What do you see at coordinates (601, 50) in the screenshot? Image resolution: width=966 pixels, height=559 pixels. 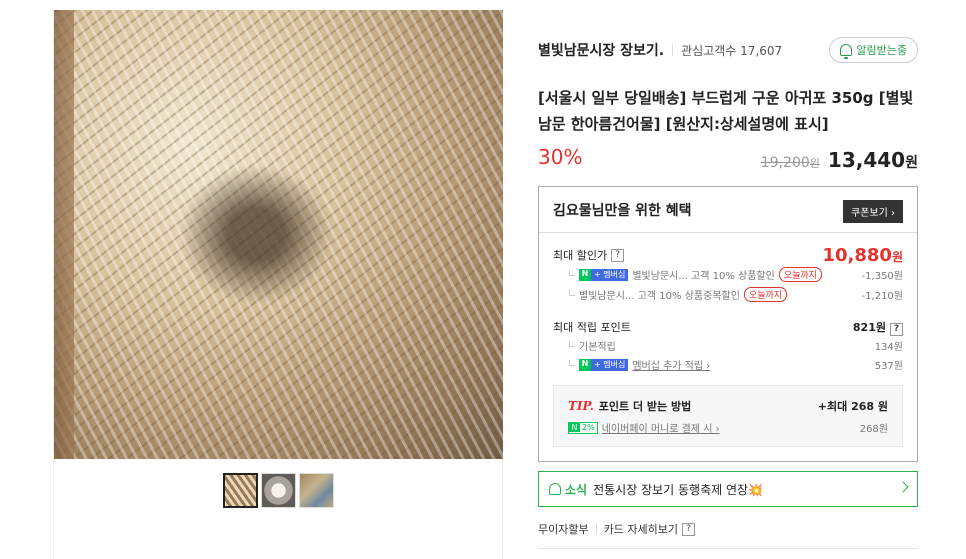 I see `store-name: 별빛남문시장 장보기.` at bounding box center [601, 50].